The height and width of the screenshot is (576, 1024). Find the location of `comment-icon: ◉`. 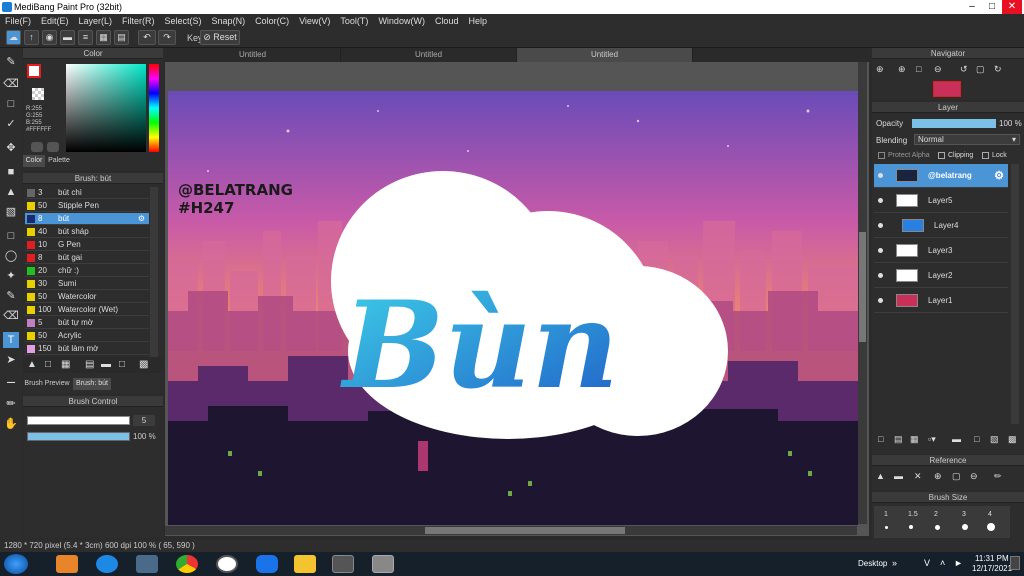

comment-icon: ◉ is located at coordinates (49, 37).